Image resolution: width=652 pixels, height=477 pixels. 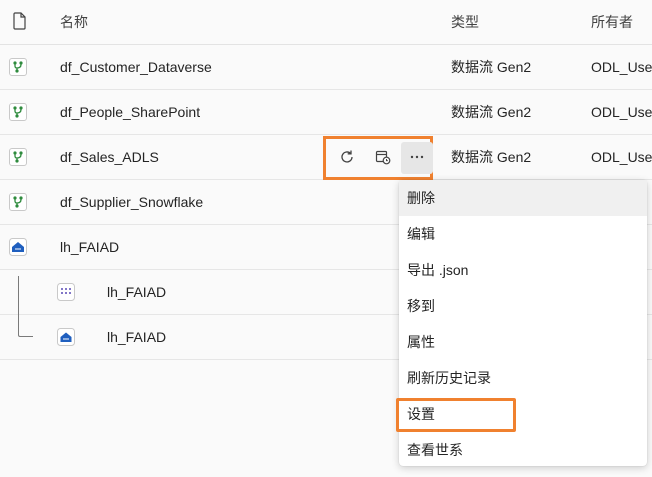 What do you see at coordinates (326, 67) in the screenshot?
I see `table-row: df_Customer_Dataverse 数据流 Gen2 ODL_User` at bounding box center [326, 67].